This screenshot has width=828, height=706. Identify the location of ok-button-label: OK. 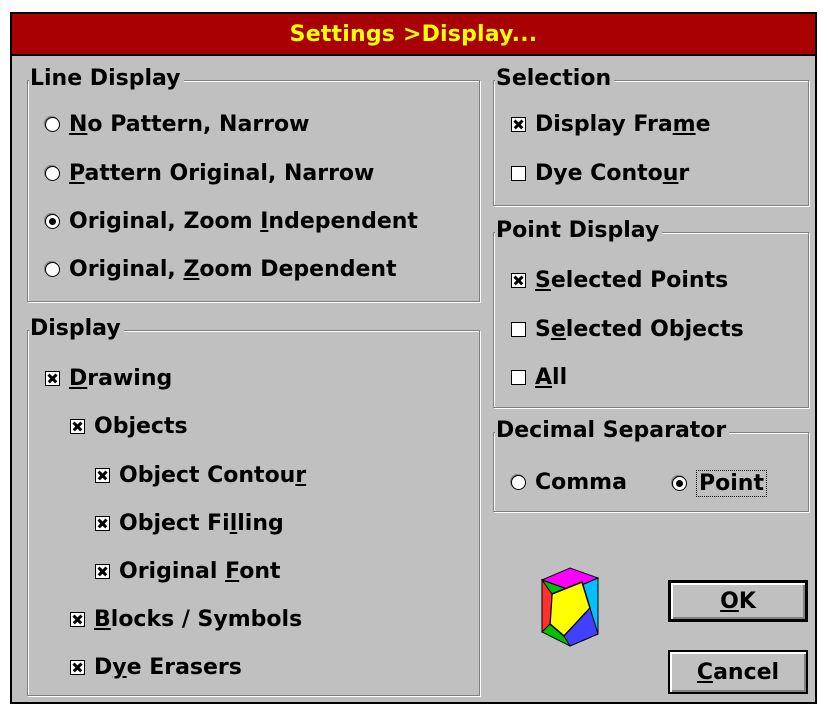
(738, 601).